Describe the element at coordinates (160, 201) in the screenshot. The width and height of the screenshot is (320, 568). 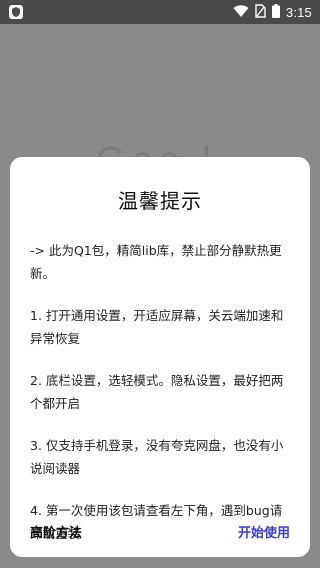
I see `dialog-title: 温馨提示` at that location.